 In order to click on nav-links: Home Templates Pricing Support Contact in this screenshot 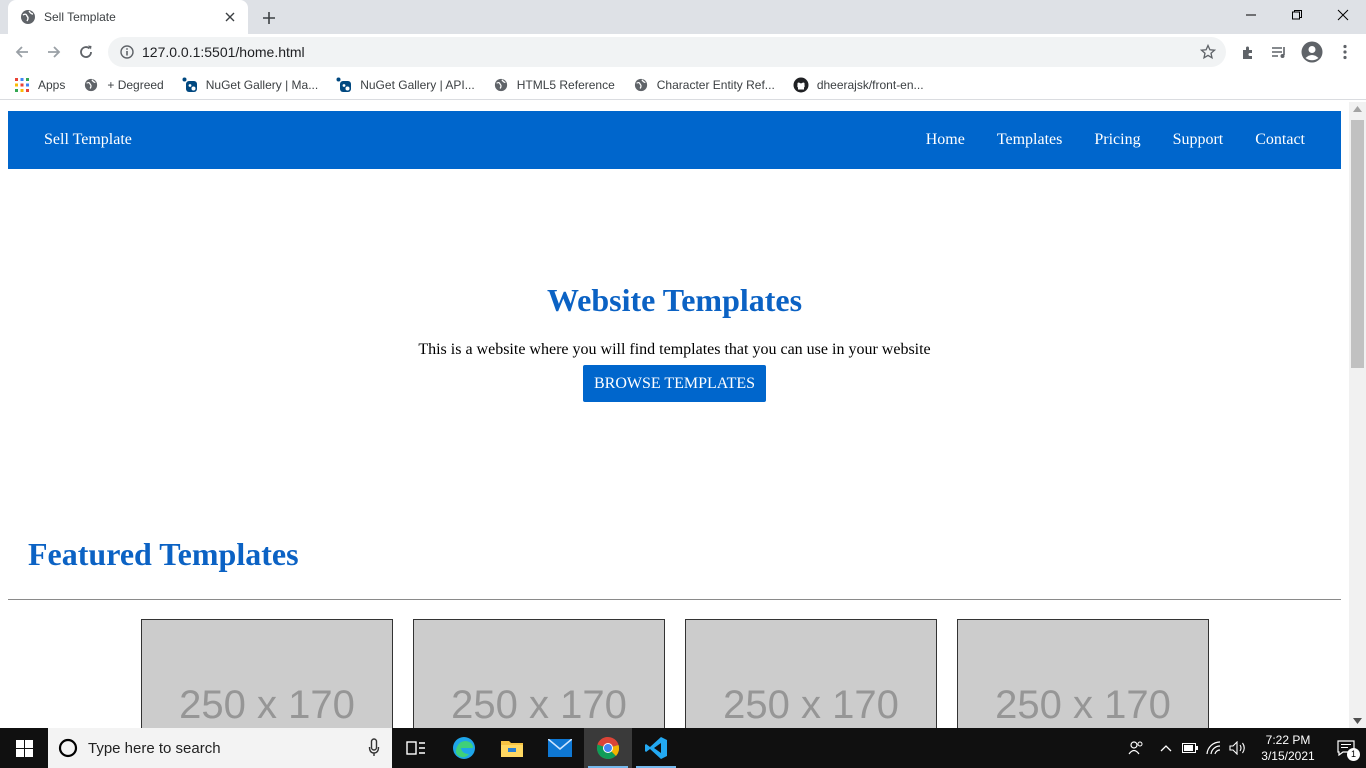, I will do `click(1115, 140)`.